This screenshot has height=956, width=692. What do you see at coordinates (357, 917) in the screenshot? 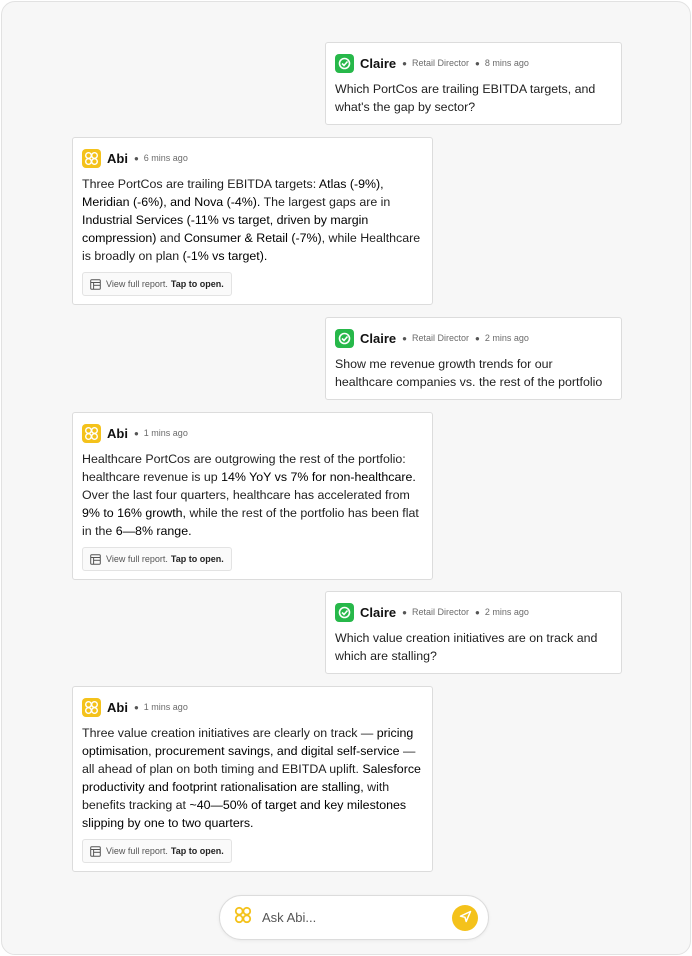
I see `ask-input` at bounding box center [357, 917].